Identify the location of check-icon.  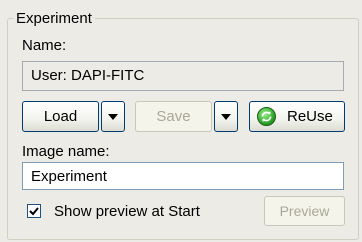
(34, 211).